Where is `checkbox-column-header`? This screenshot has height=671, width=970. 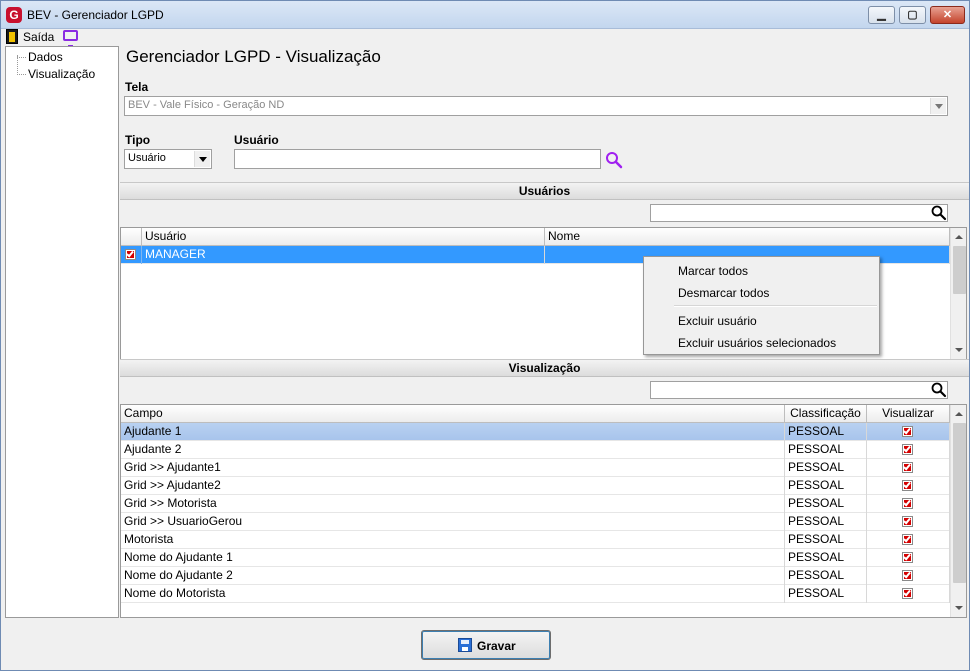
checkbox-column-header is located at coordinates (131, 237).